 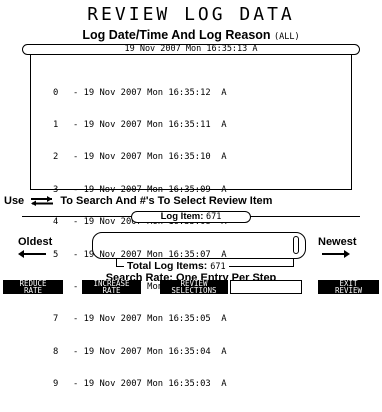 I want to click on log-entry: 1- 19 Nov 2007 Mon 16:35:11 A, so click(x=140, y=125).